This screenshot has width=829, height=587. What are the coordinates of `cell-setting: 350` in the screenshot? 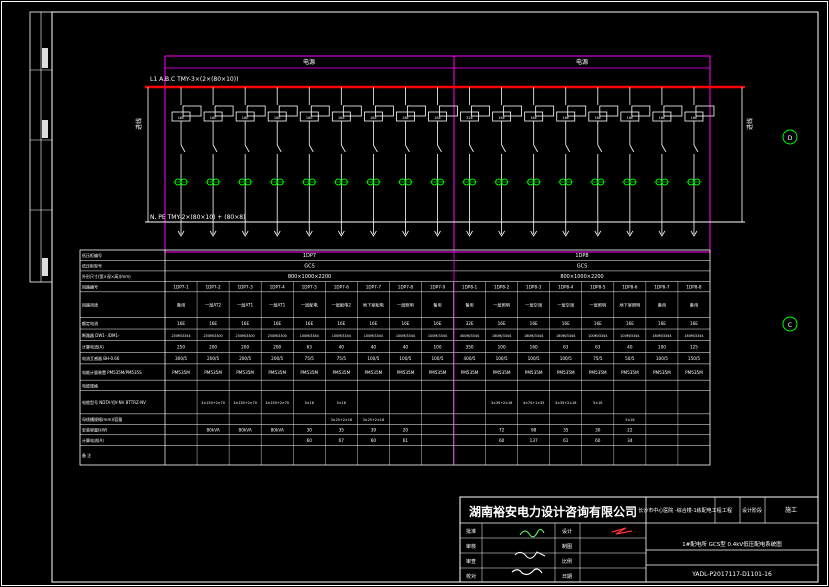 It's located at (470, 346).